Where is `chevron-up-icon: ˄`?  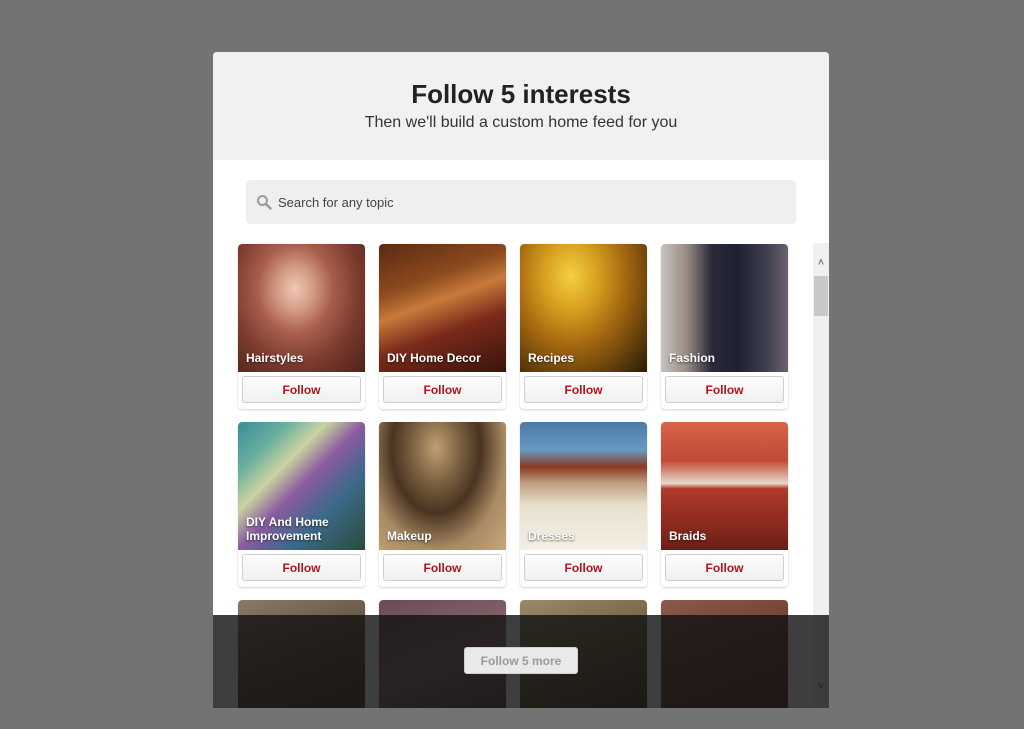 chevron-up-icon: ˄ is located at coordinates (821, 263).